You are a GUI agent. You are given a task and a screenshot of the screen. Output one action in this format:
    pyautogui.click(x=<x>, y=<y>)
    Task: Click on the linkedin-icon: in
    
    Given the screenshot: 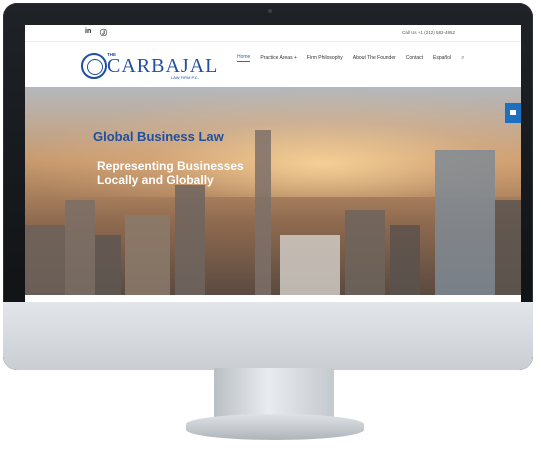 What is the action you would take?
    pyautogui.click(x=88, y=31)
    